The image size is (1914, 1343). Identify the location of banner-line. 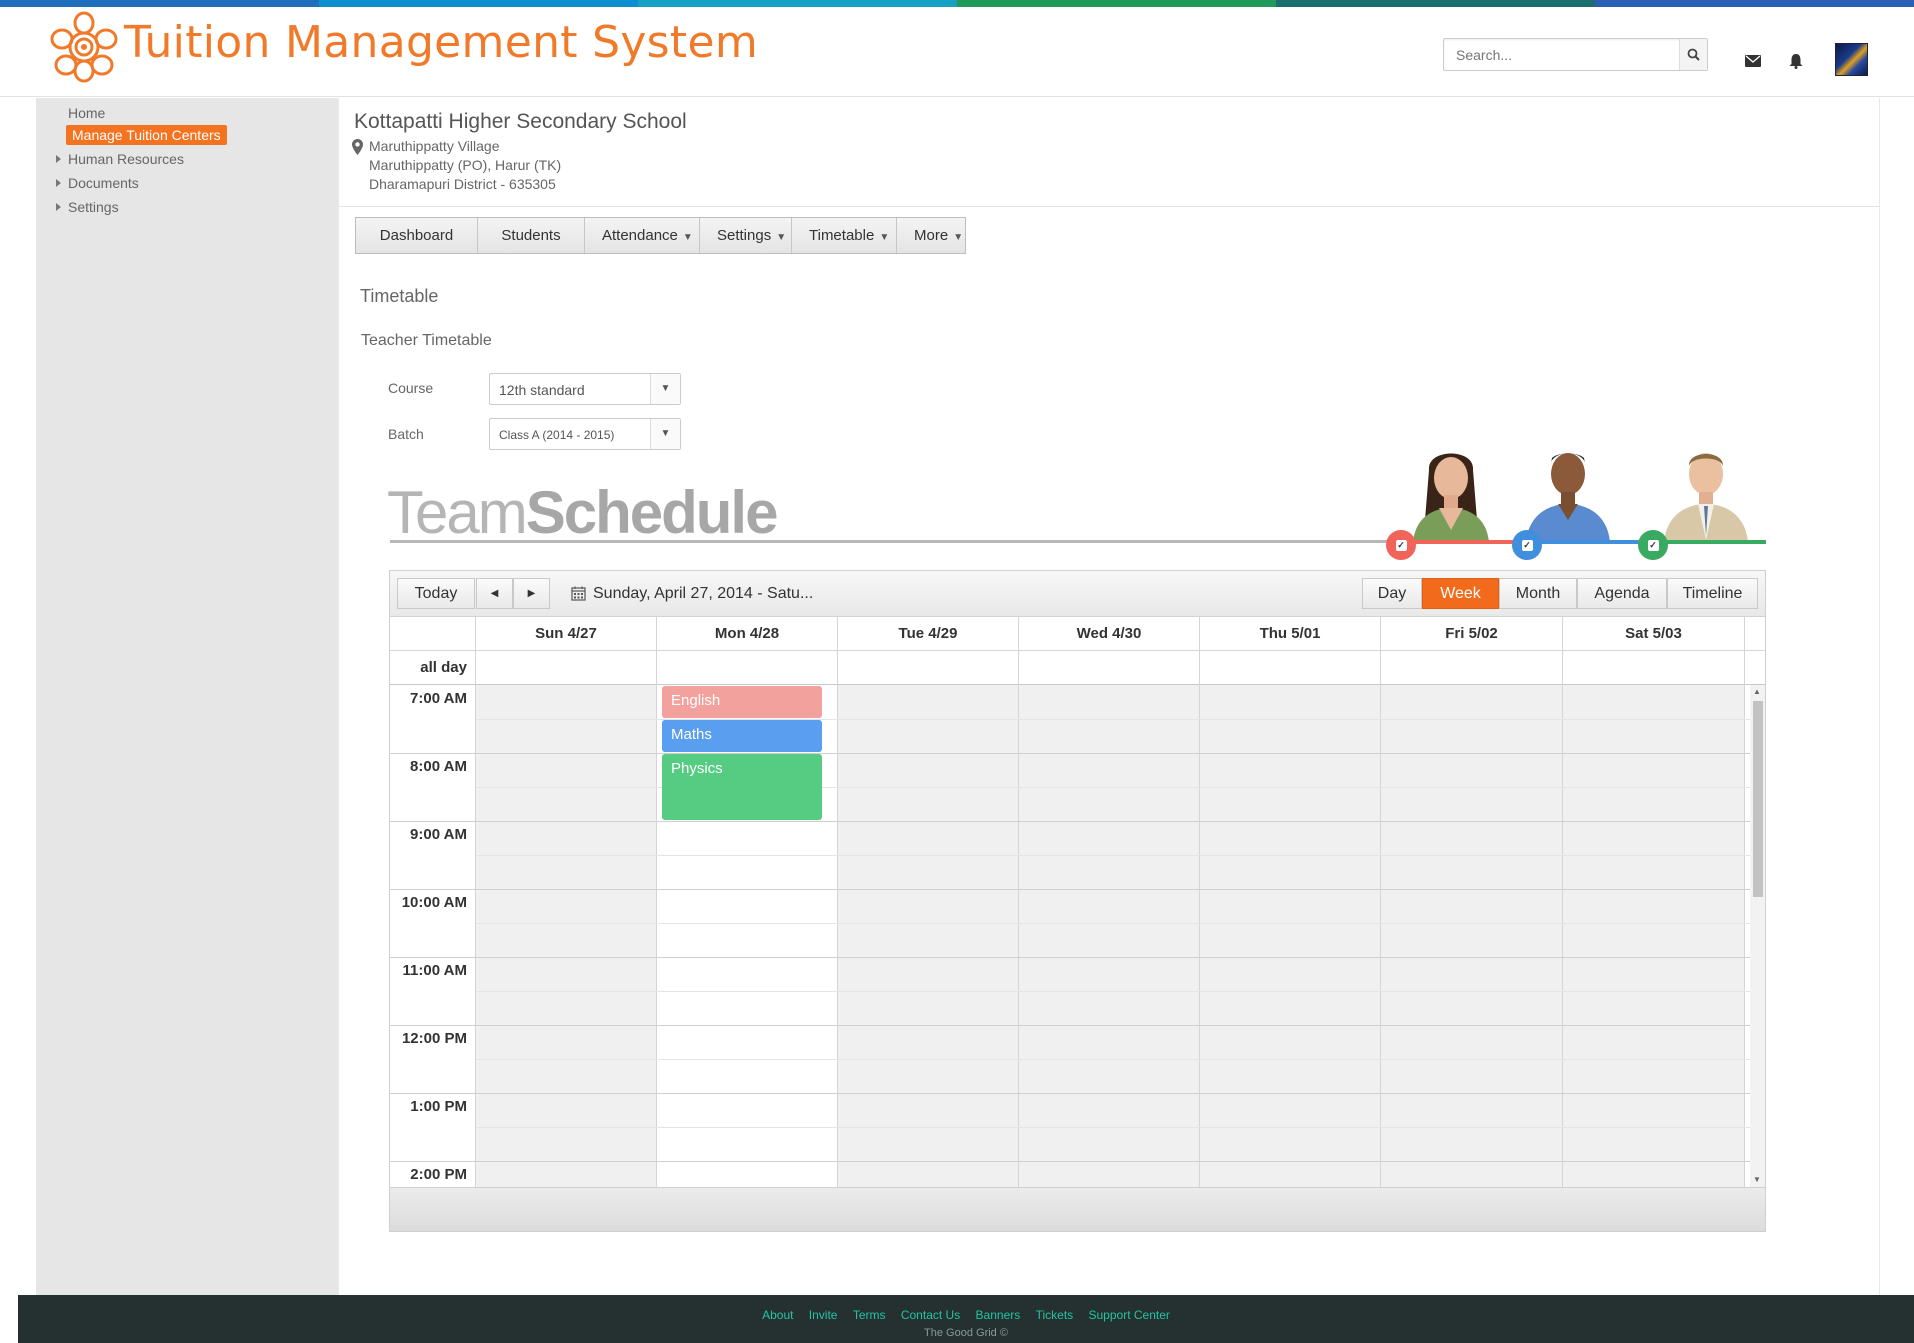
(890, 541).